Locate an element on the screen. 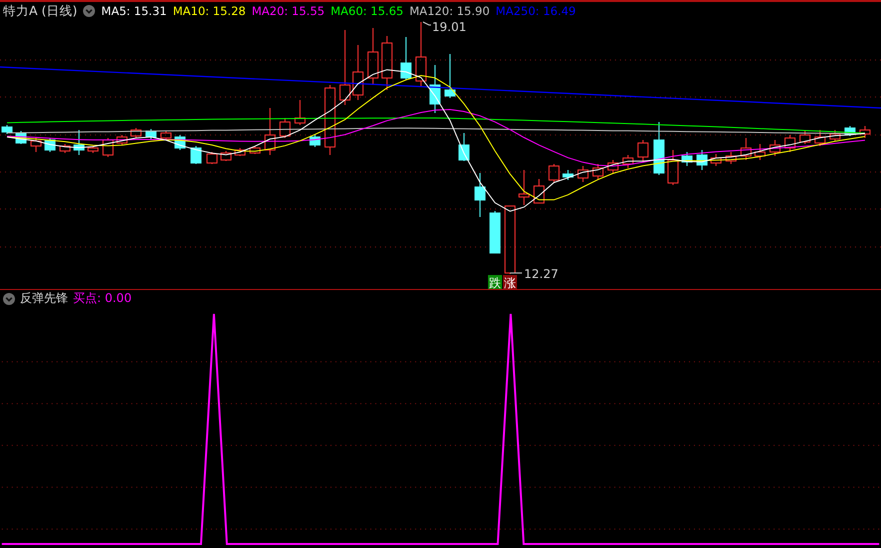  moving-average-reading: MA10: 15.28 is located at coordinates (209, 11).